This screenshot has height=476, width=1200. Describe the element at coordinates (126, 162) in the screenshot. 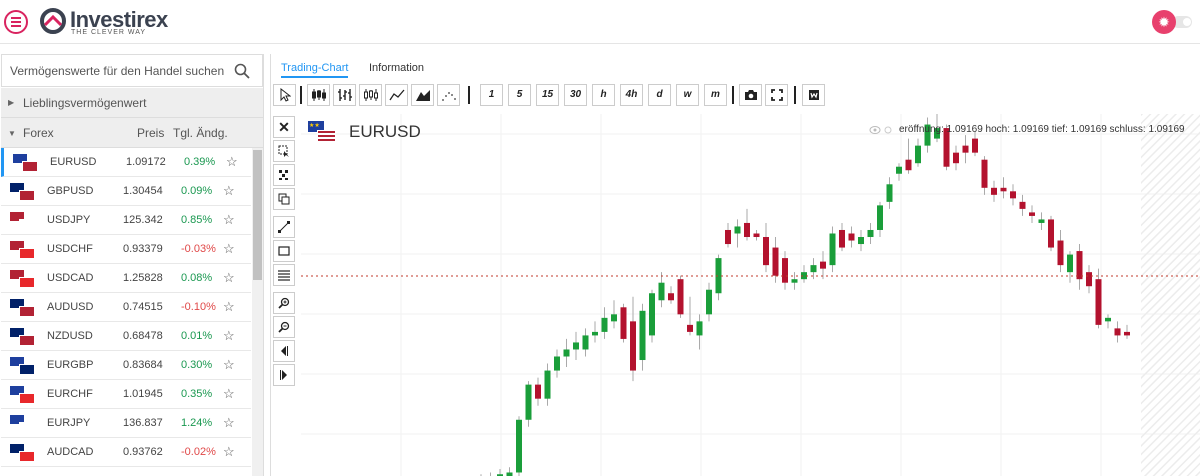

I see `forex-row-eurusd: EURUSD 1.09172 0.39% ☆` at that location.